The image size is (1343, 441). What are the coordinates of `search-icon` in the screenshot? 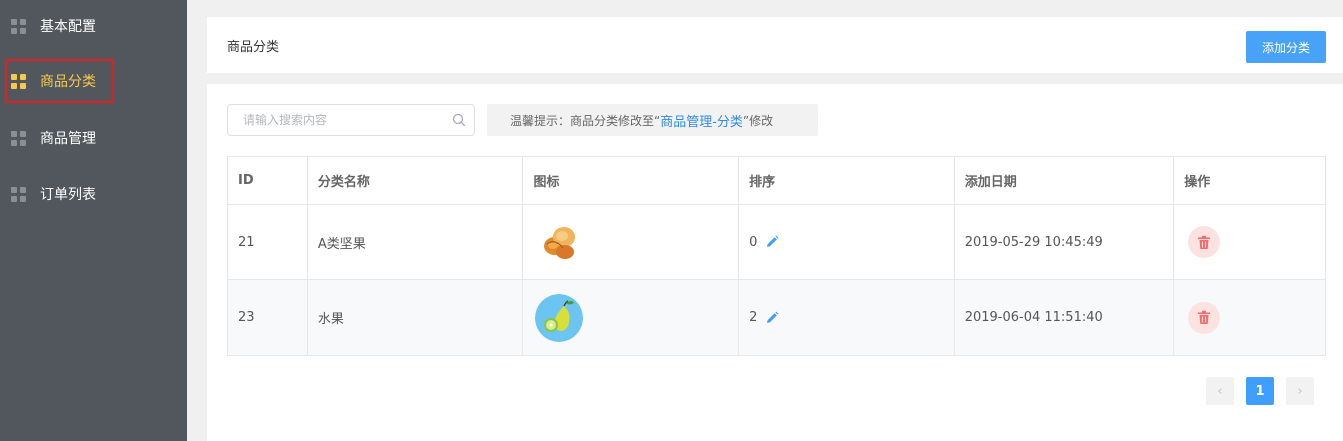 It's located at (459, 120).